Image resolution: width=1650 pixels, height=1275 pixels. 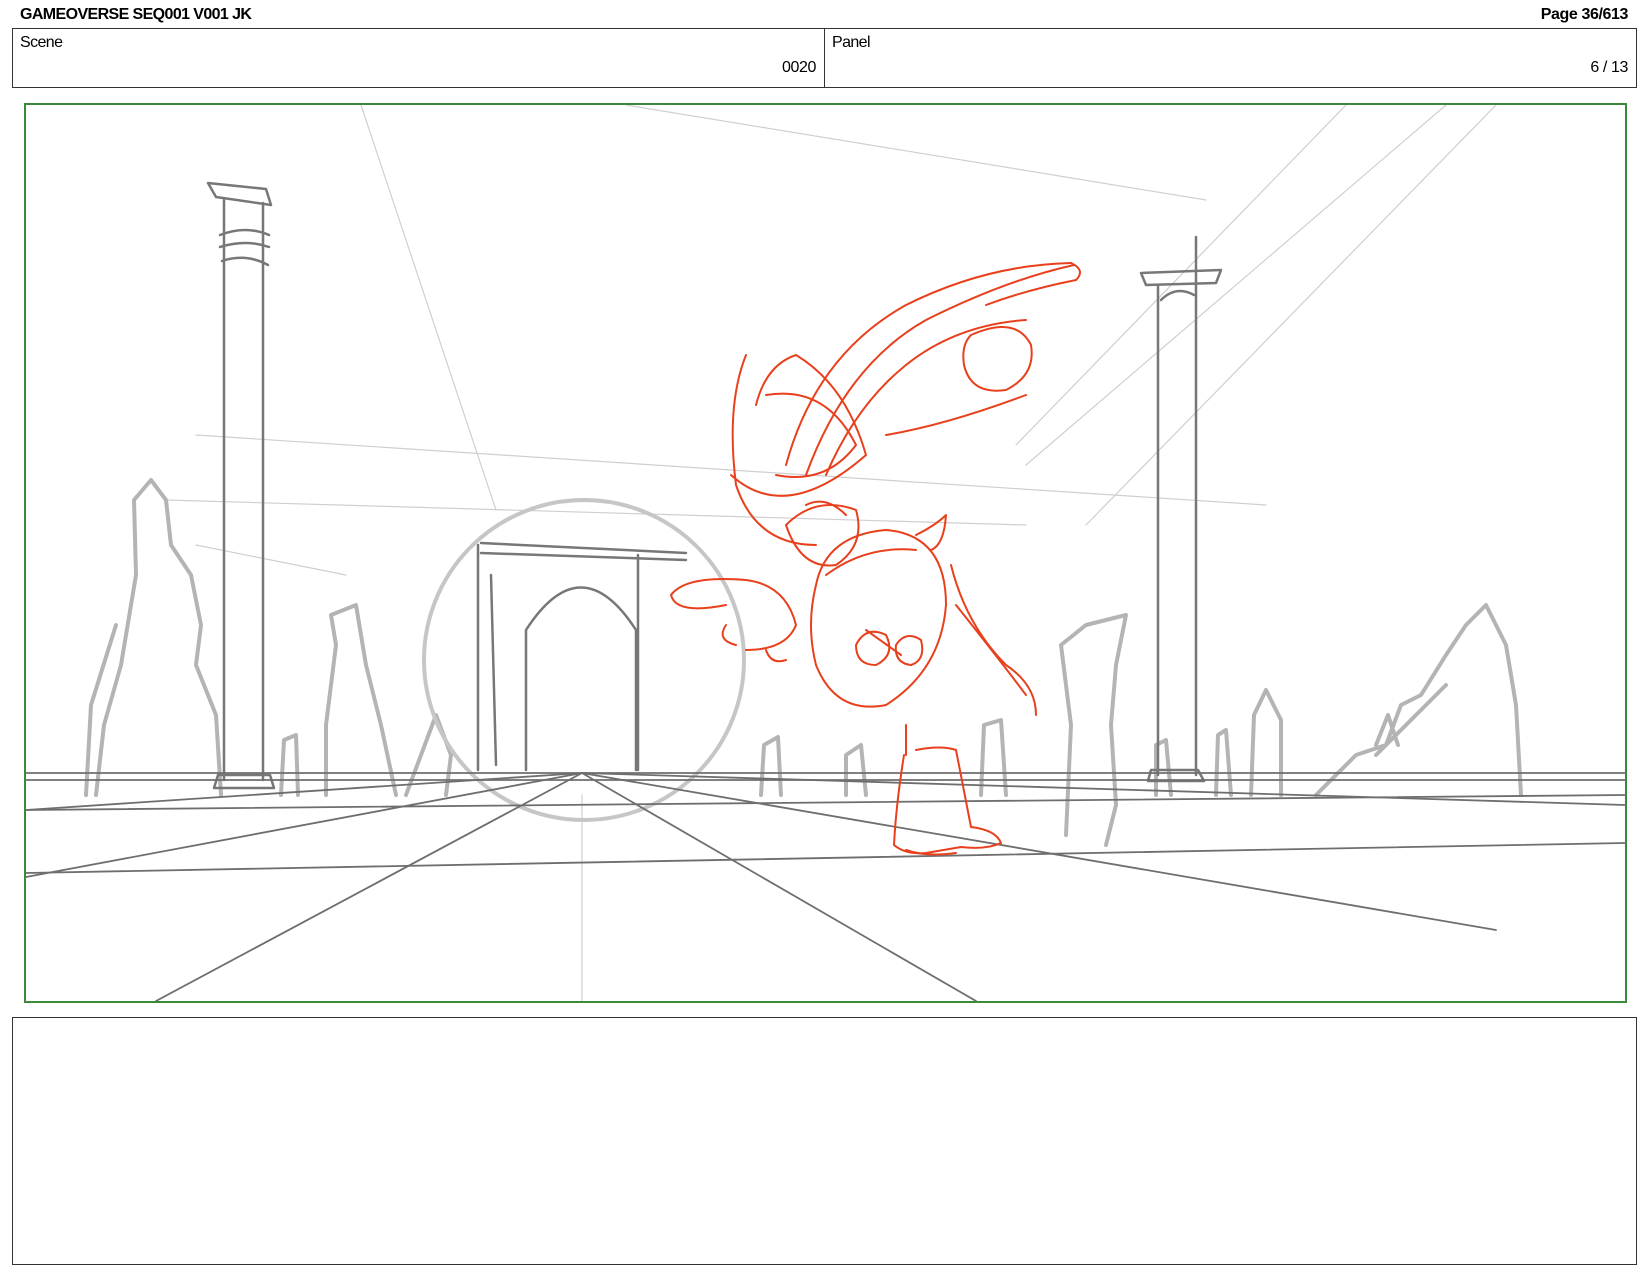 I want to click on scene-number: 0020, so click(x=799, y=67).